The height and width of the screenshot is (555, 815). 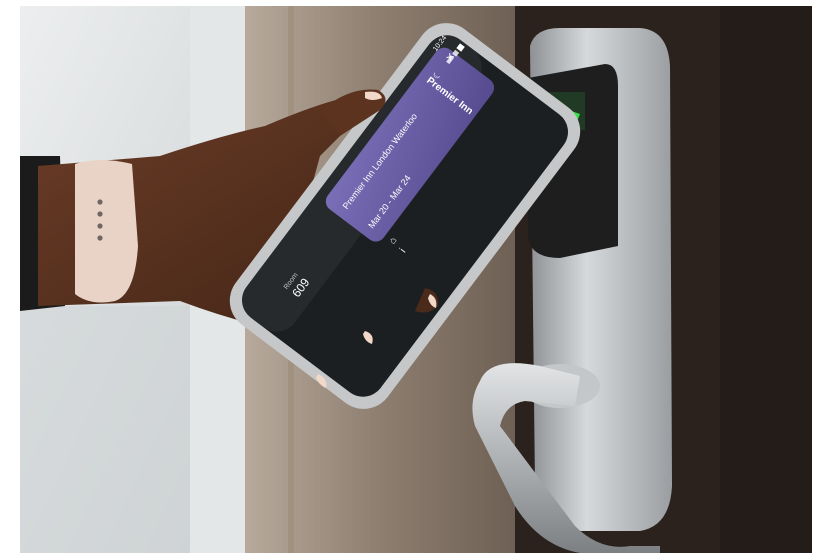 What do you see at coordinates (106, 231) in the screenshot?
I see `watch-band` at bounding box center [106, 231].